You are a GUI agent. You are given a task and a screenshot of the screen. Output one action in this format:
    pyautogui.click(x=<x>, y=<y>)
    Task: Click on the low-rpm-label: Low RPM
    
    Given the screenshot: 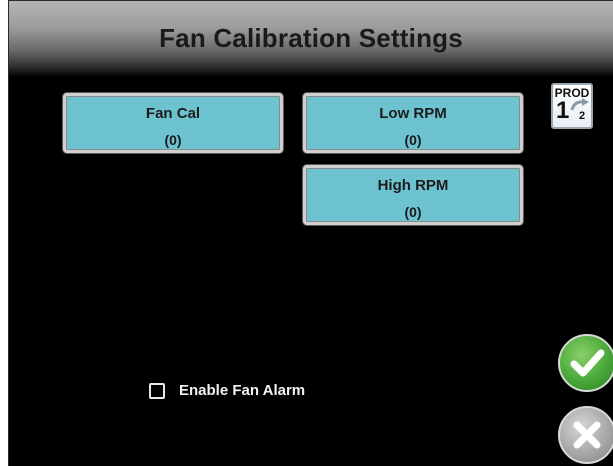 What is the action you would take?
    pyautogui.click(x=413, y=113)
    